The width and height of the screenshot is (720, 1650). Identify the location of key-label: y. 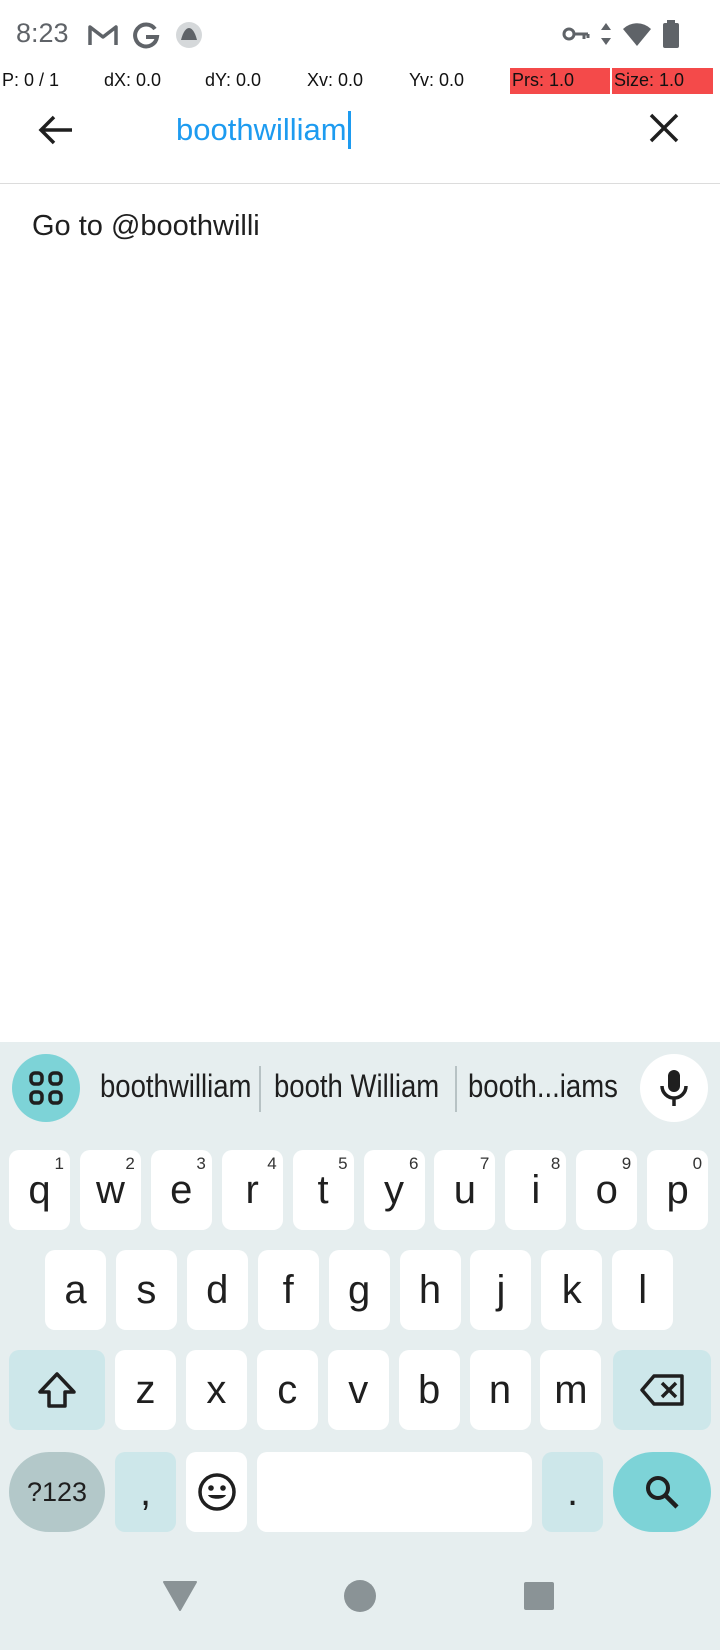
(394, 1189).